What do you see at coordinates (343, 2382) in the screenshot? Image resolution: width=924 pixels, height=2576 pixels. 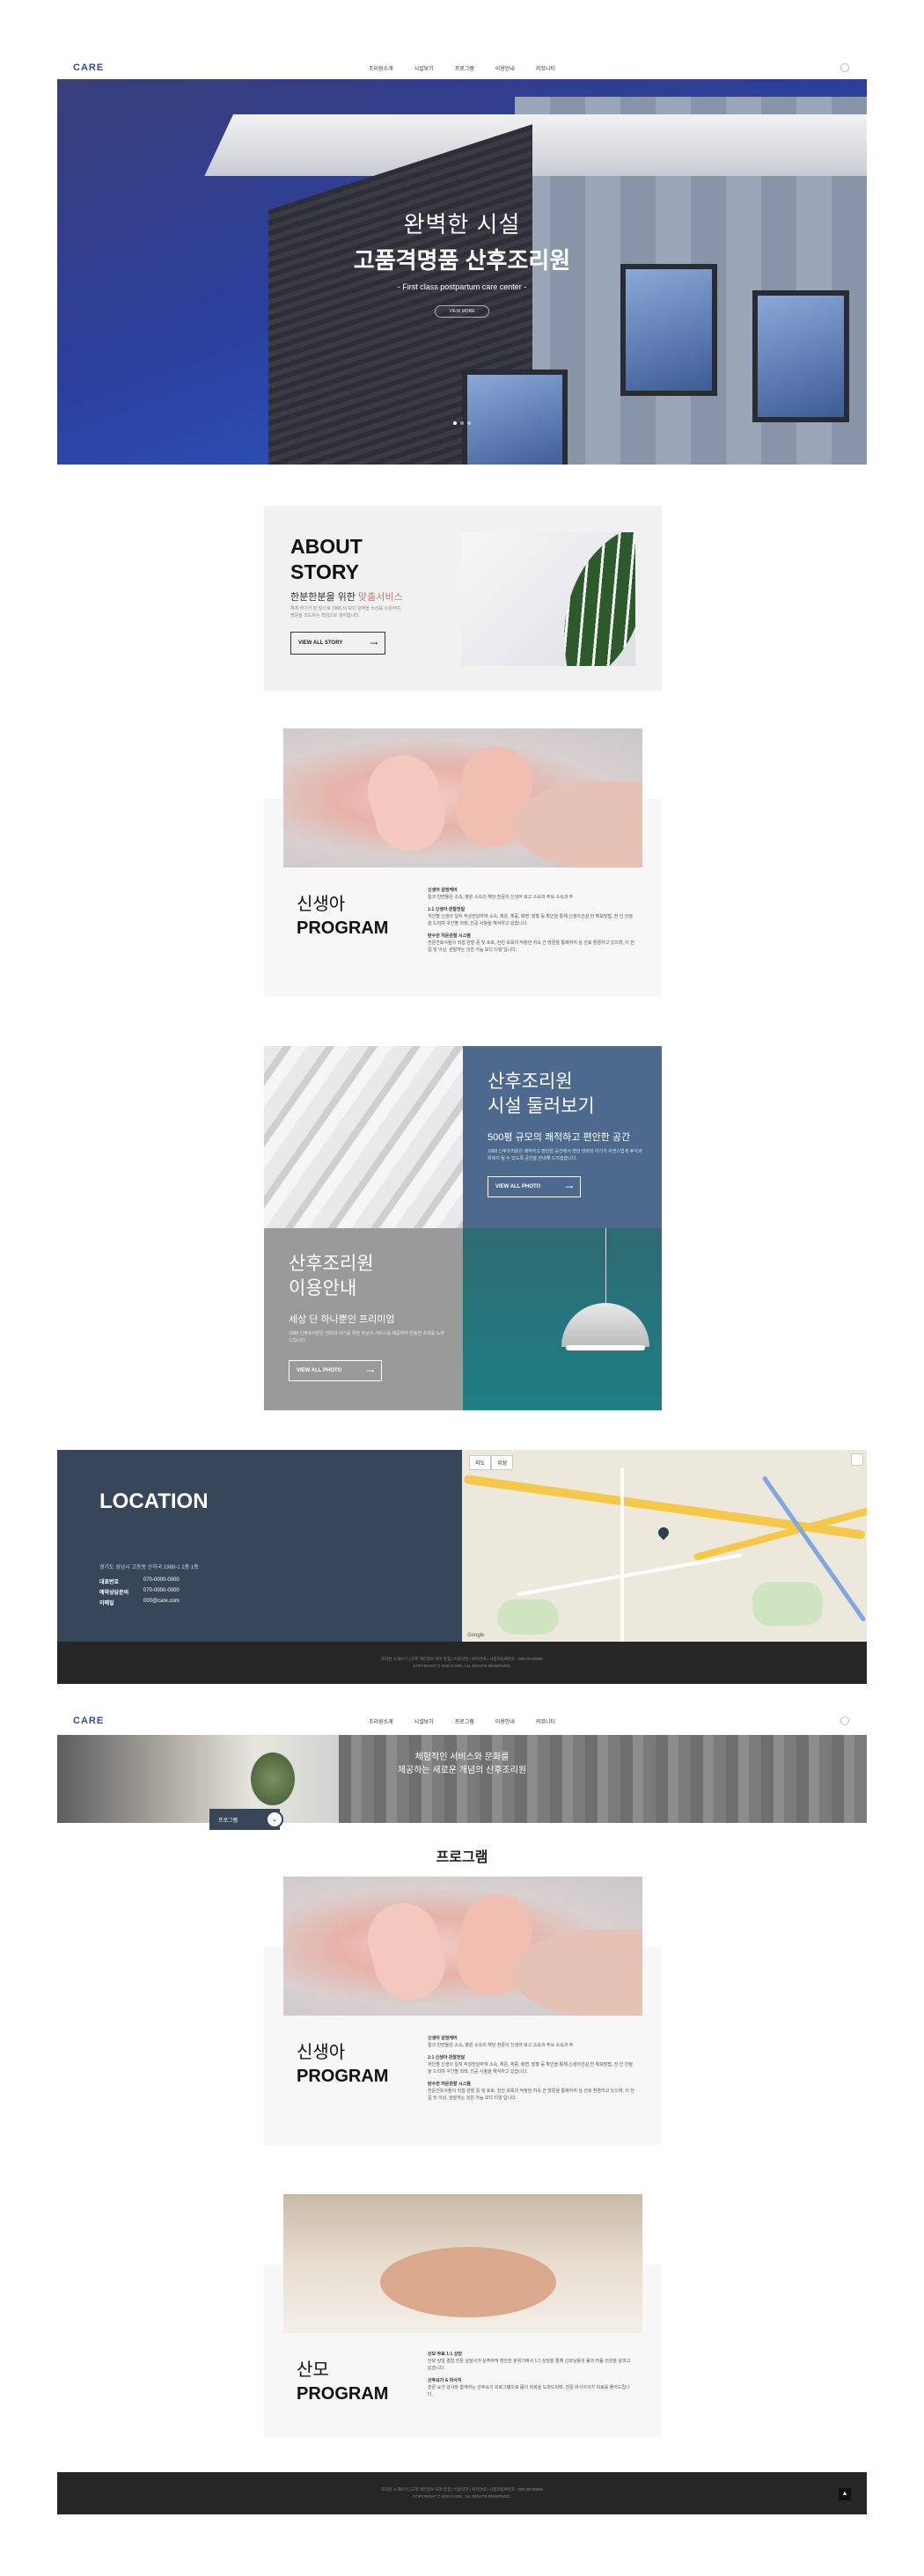 I see `program-title: 산모 PROGRAM` at bounding box center [343, 2382].